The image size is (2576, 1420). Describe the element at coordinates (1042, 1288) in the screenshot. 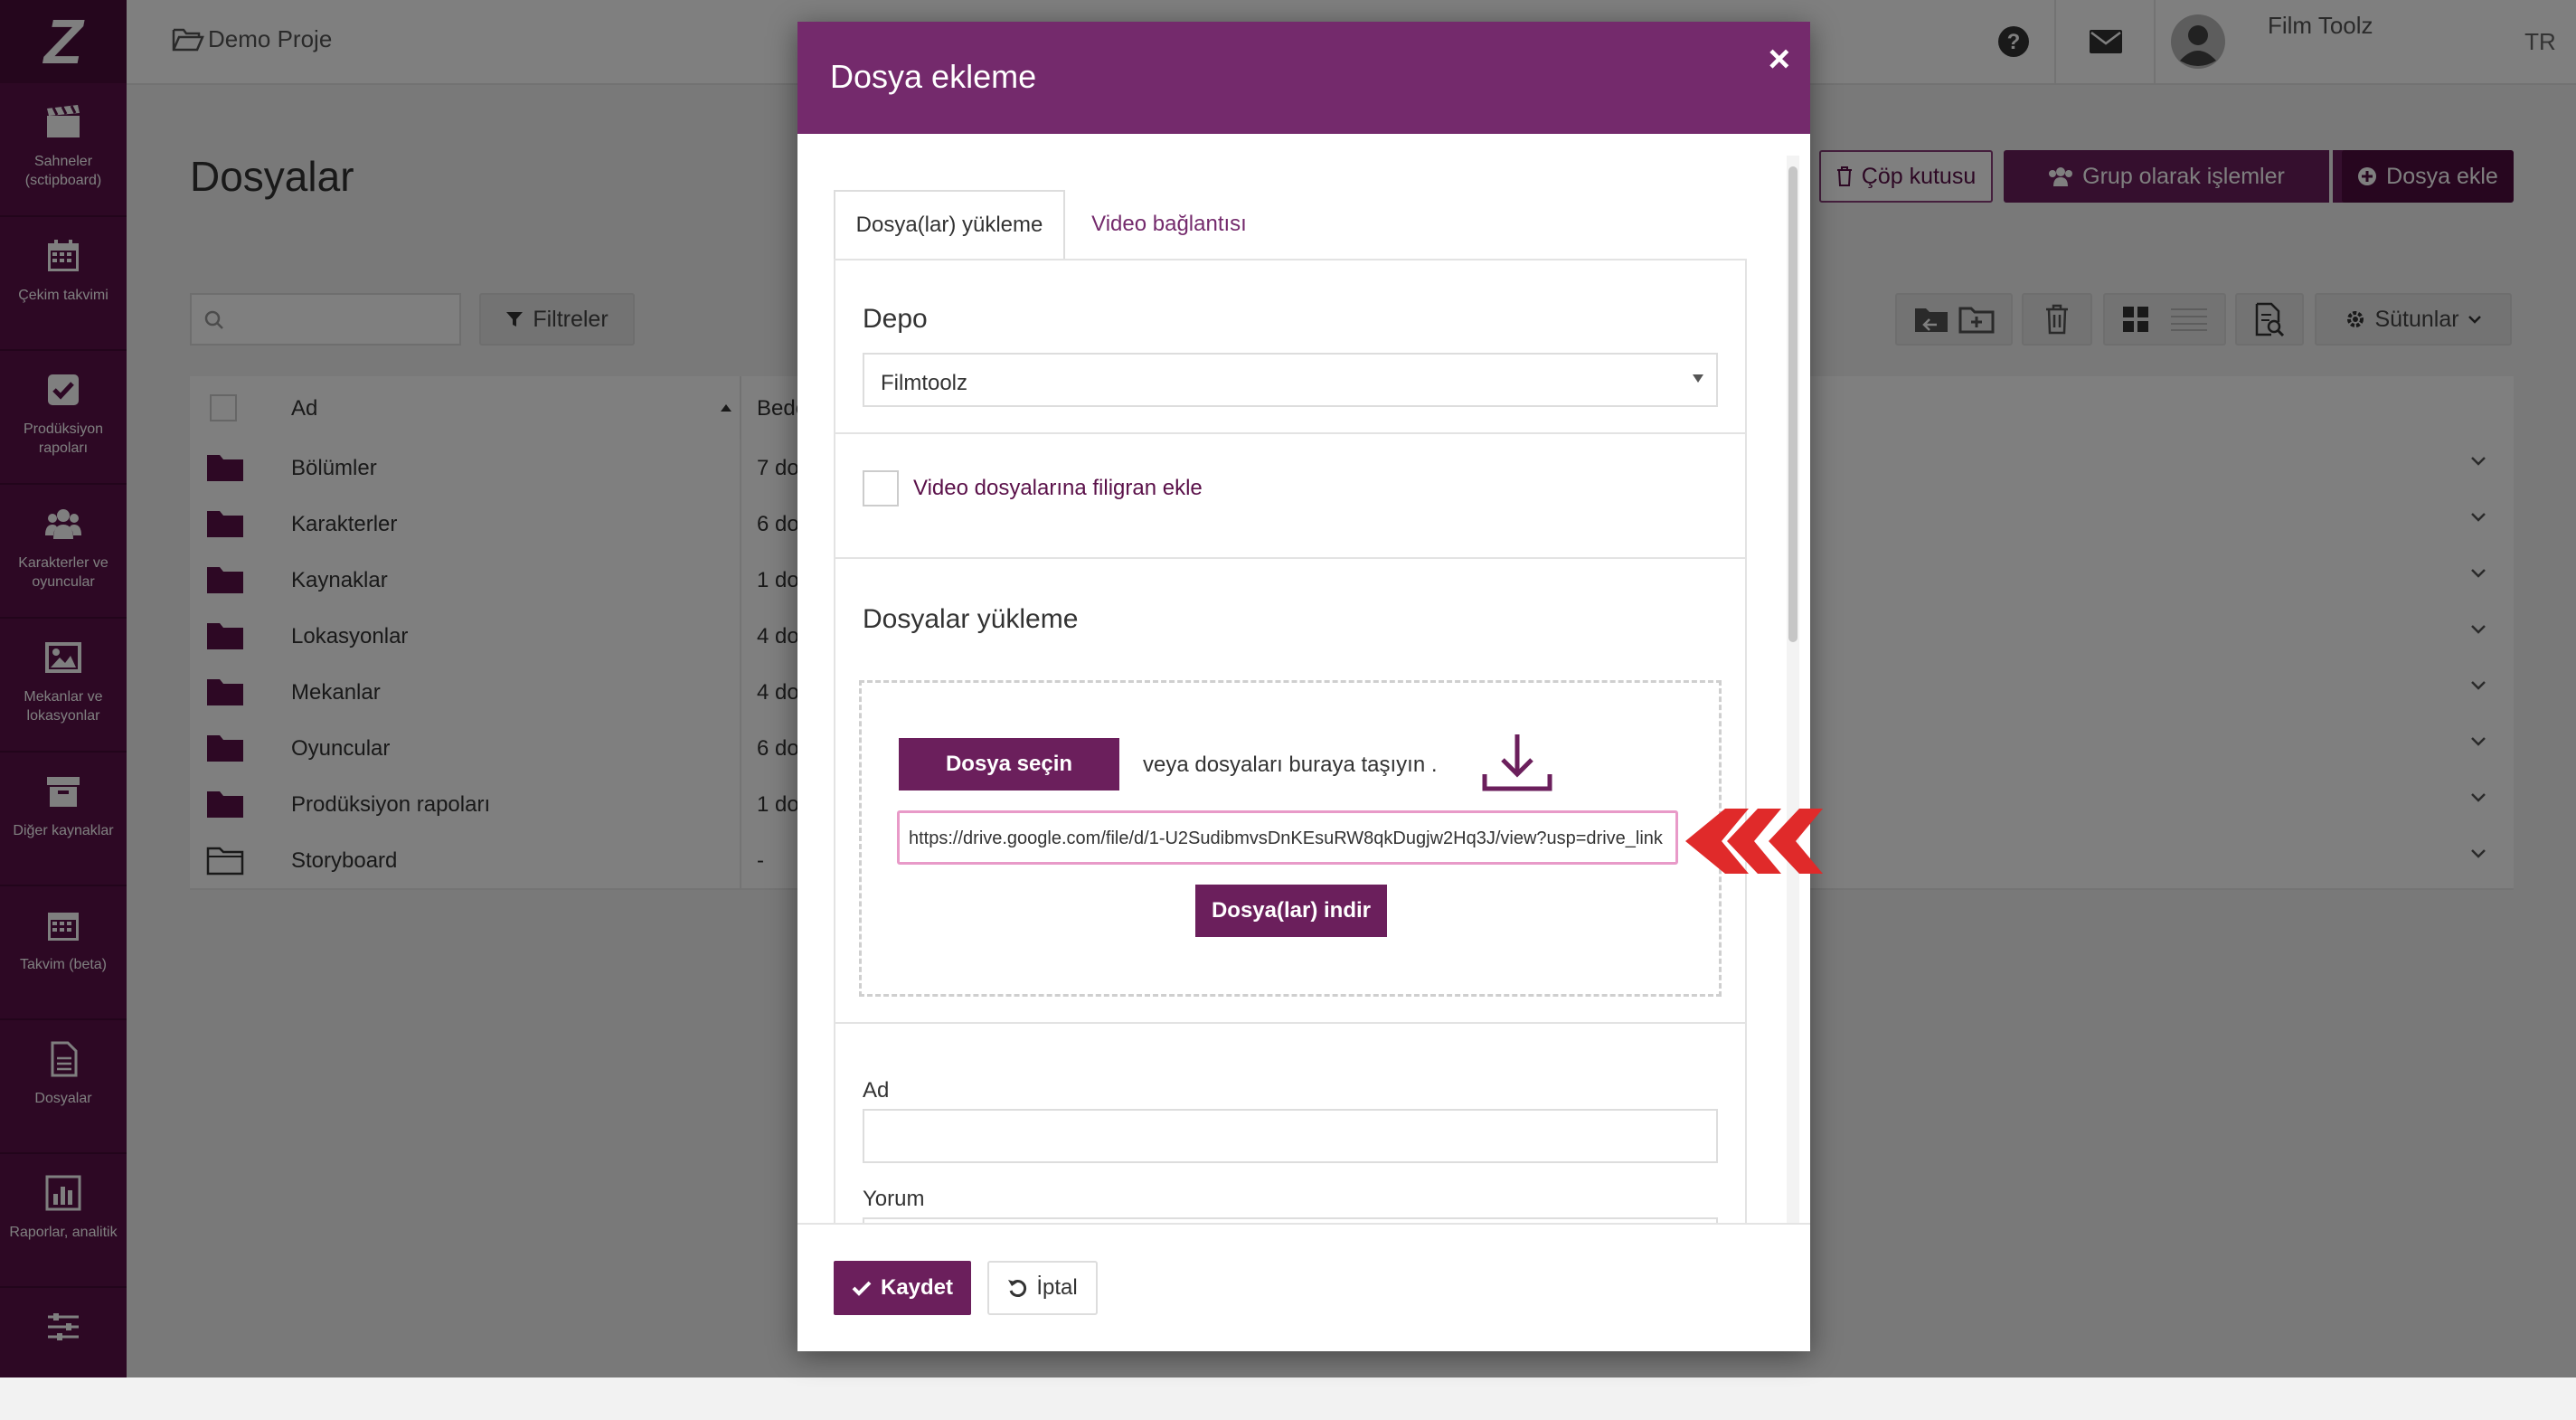

I see `cancel-button: İptal` at that location.